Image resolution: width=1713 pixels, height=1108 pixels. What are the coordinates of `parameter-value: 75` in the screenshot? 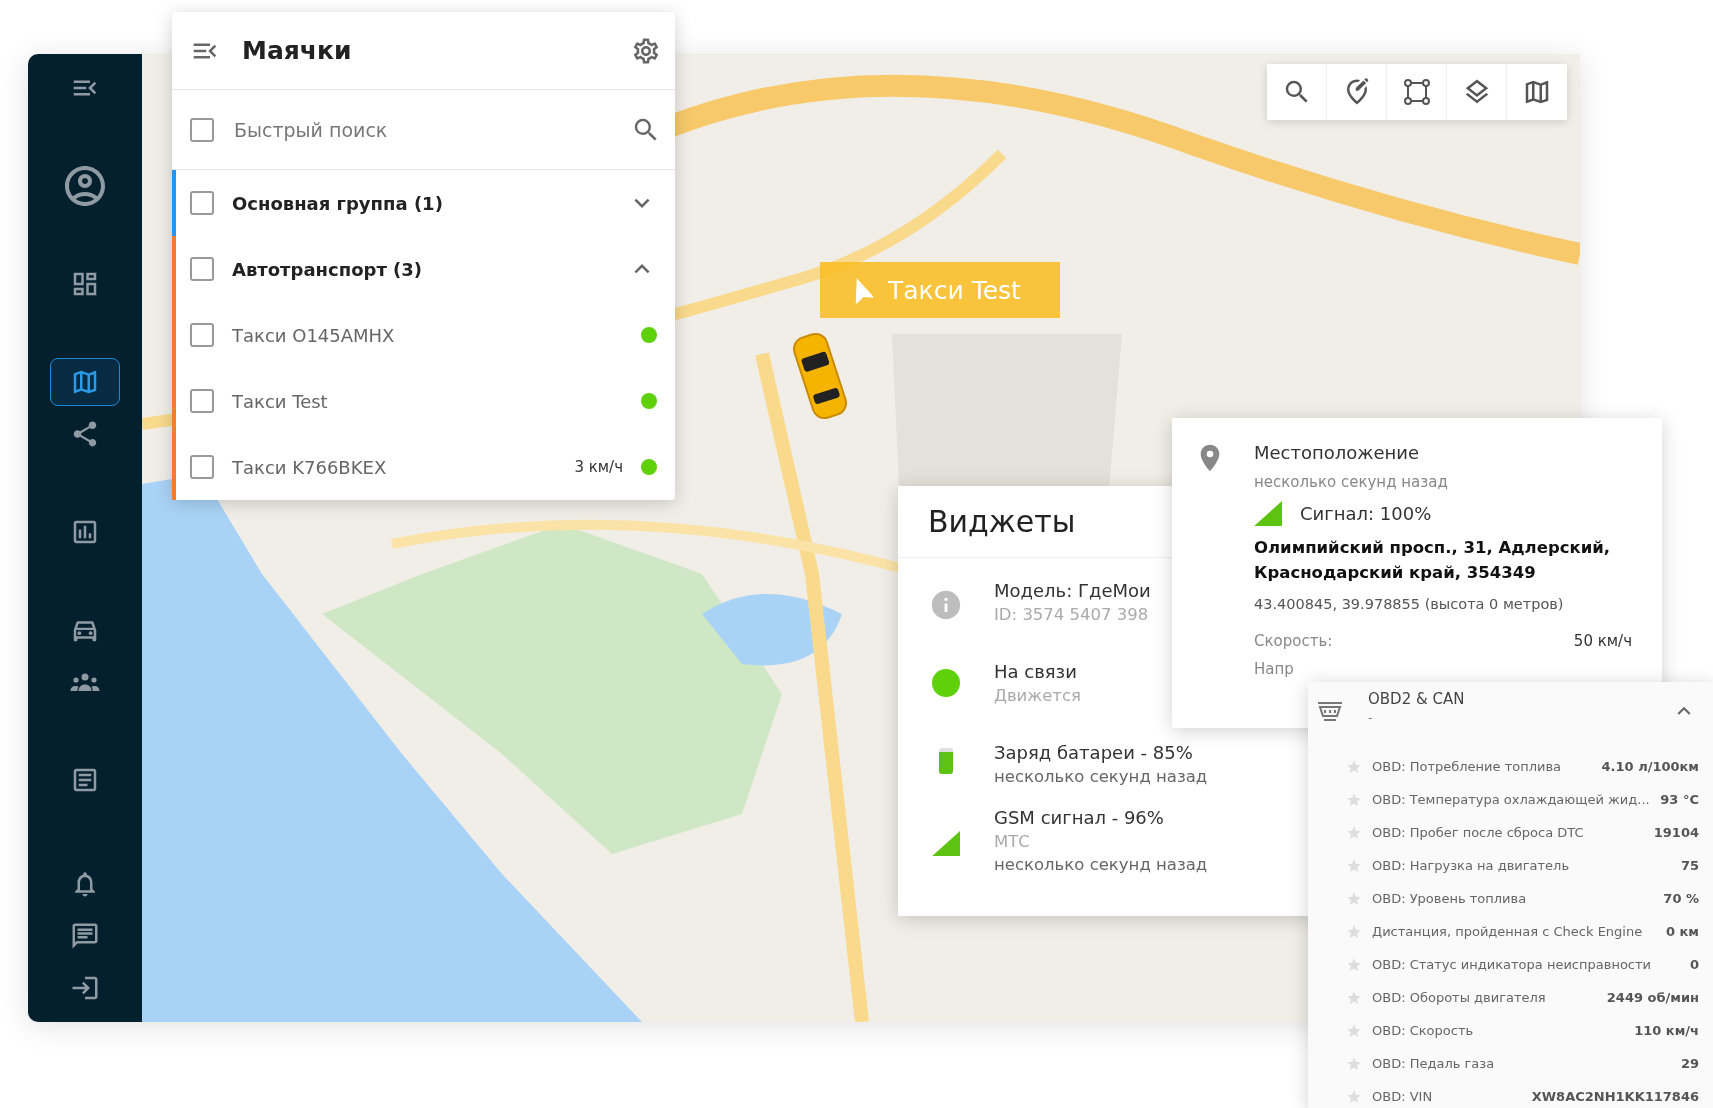 It's located at (1689, 865).